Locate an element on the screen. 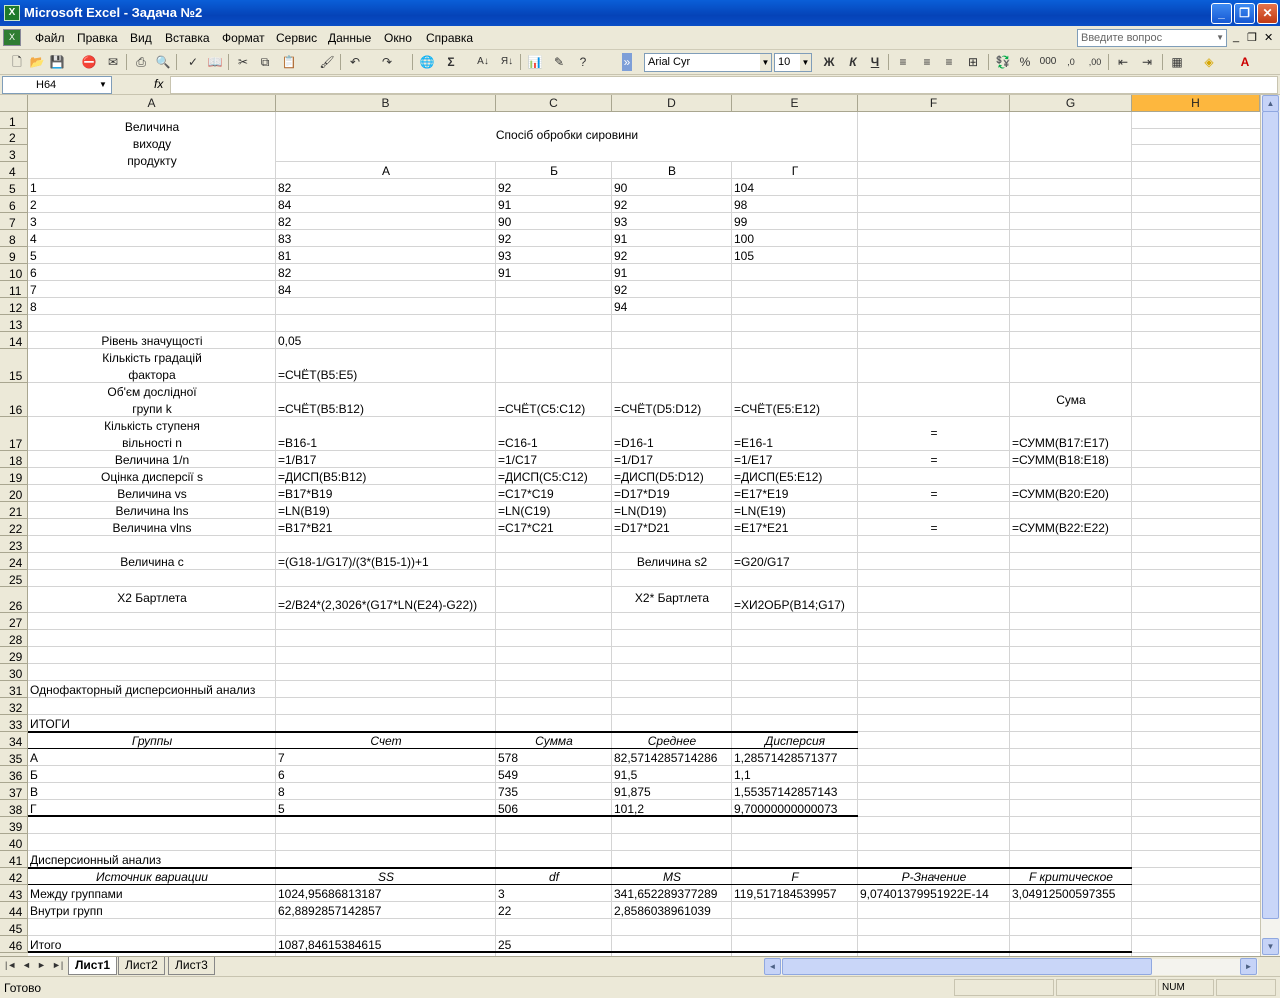 The height and width of the screenshot is (998, 1280). cell-e18: =1/E17 is located at coordinates (753, 460).